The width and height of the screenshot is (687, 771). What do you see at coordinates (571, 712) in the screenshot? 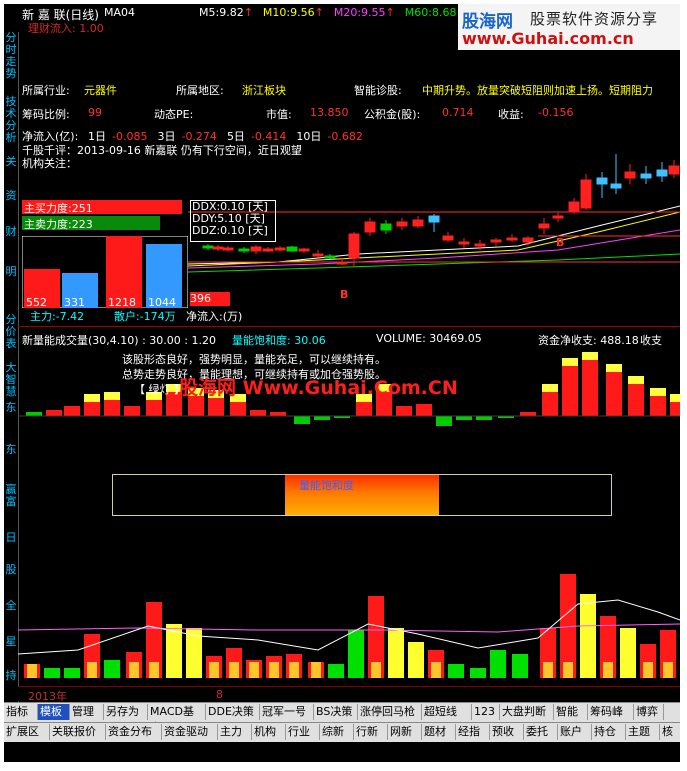
I see `tab-12: 智能` at bounding box center [571, 712].